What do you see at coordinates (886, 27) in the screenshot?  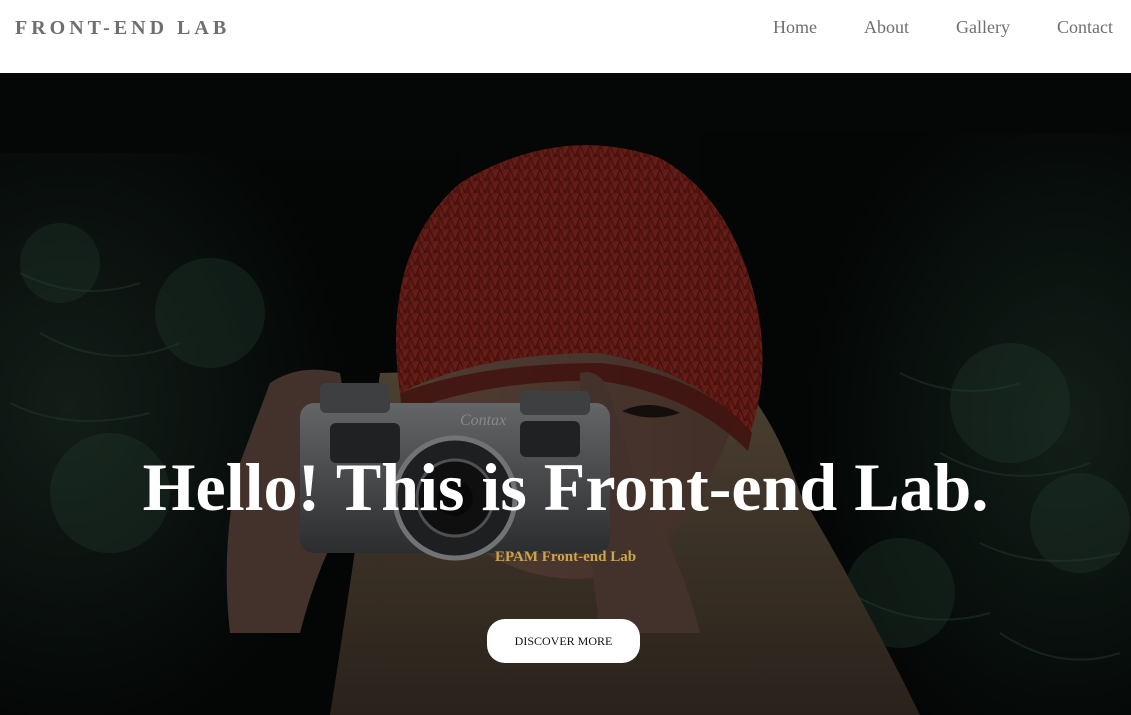 I see `nav-link-about: About` at bounding box center [886, 27].